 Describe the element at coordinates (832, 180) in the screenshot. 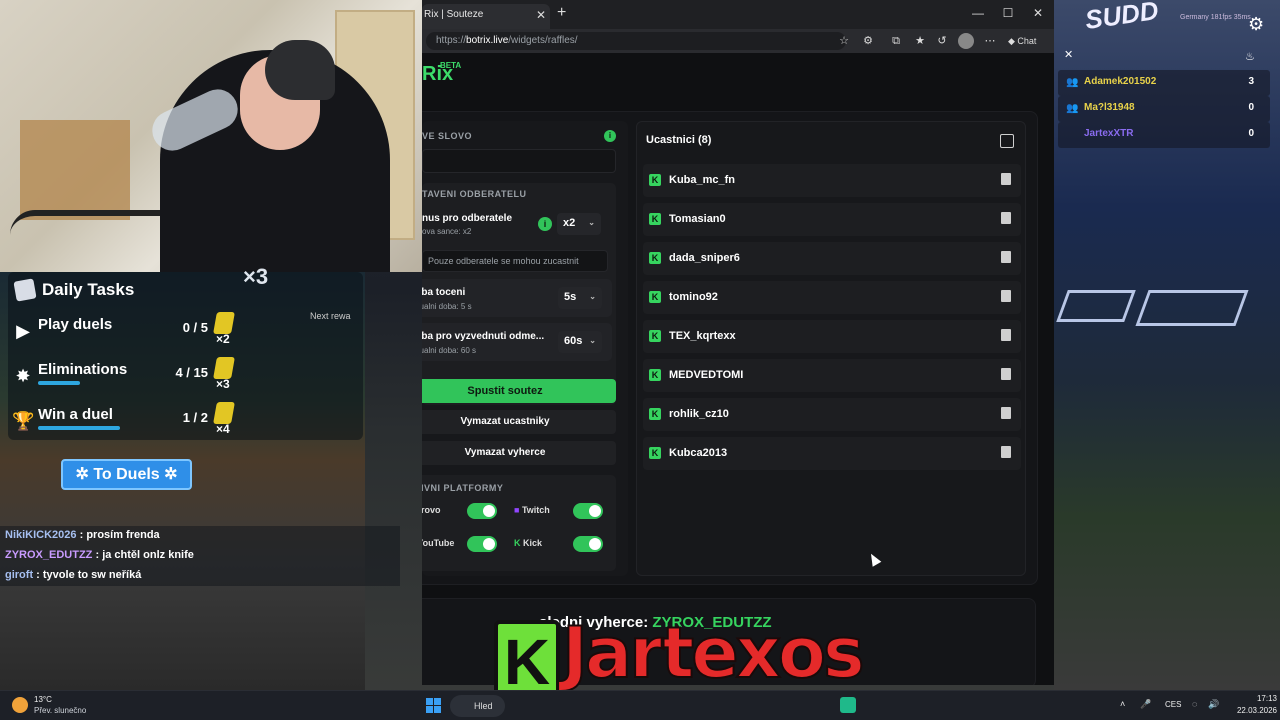

I see `participant-row: K Kuba_mc_fn` at that location.